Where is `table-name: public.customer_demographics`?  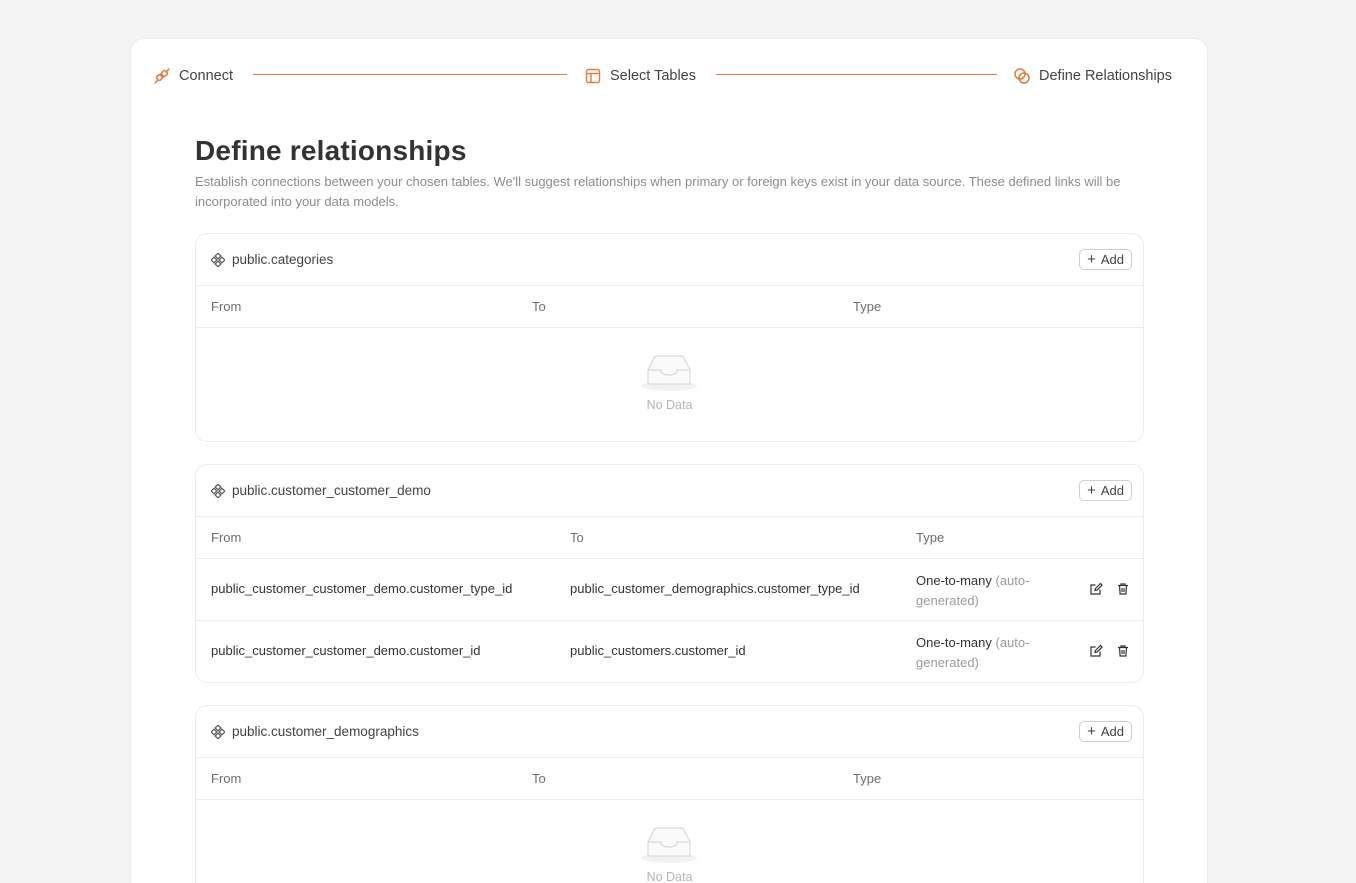 table-name: public.customer_demographics is located at coordinates (315, 731).